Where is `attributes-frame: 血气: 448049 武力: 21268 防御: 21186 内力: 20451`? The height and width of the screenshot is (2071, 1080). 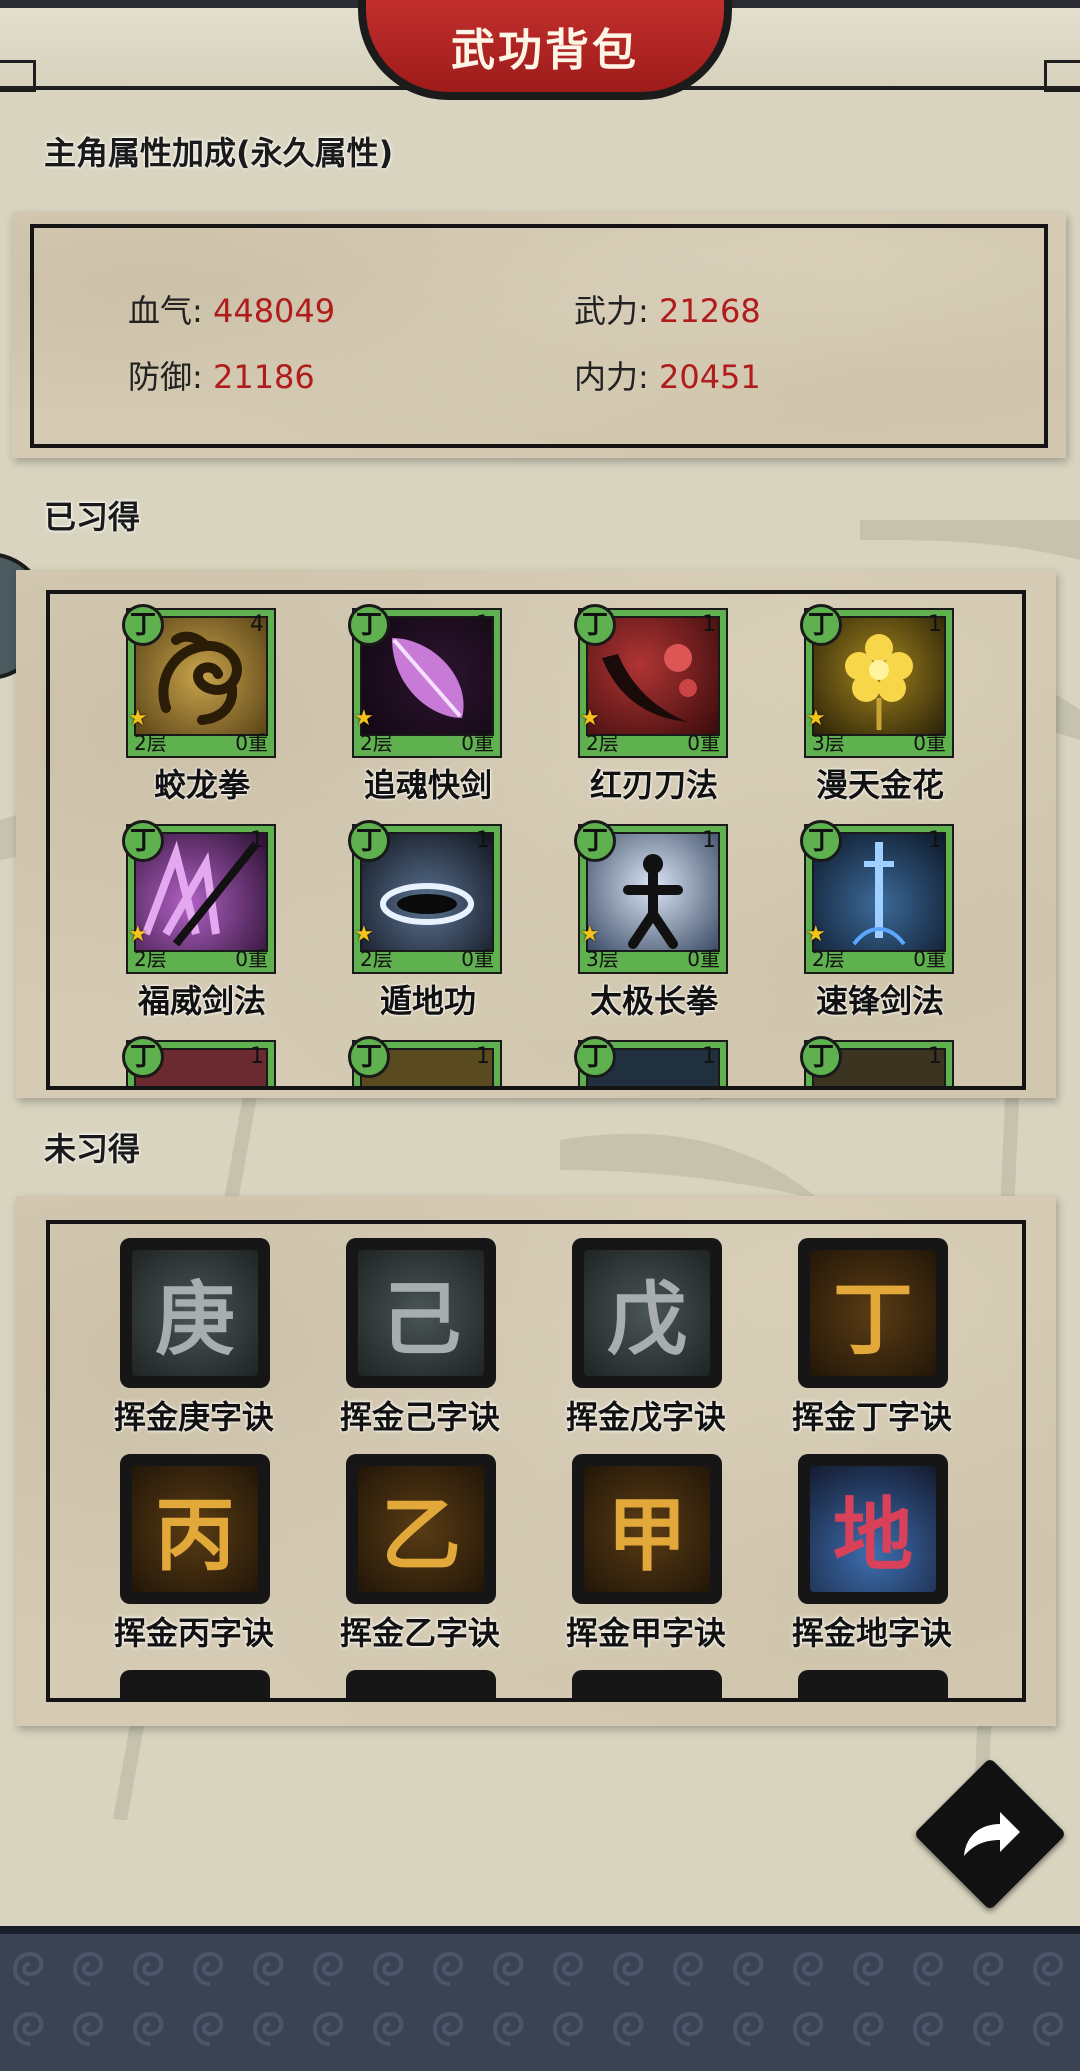
attributes-frame: 血气: 448049 武力: 21268 防御: 21186 内力: 20451 is located at coordinates (539, 336).